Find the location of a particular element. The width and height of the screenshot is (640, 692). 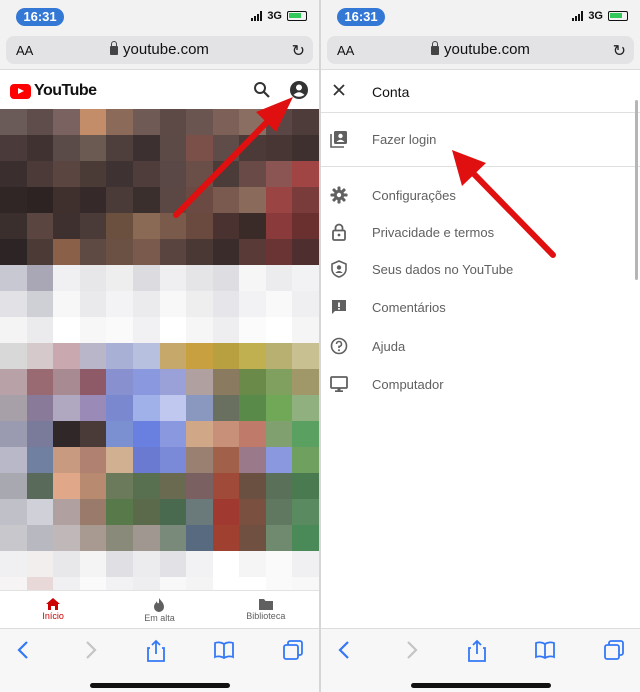

menu-item-feedback: Comentários is located at coordinates (480, 308).